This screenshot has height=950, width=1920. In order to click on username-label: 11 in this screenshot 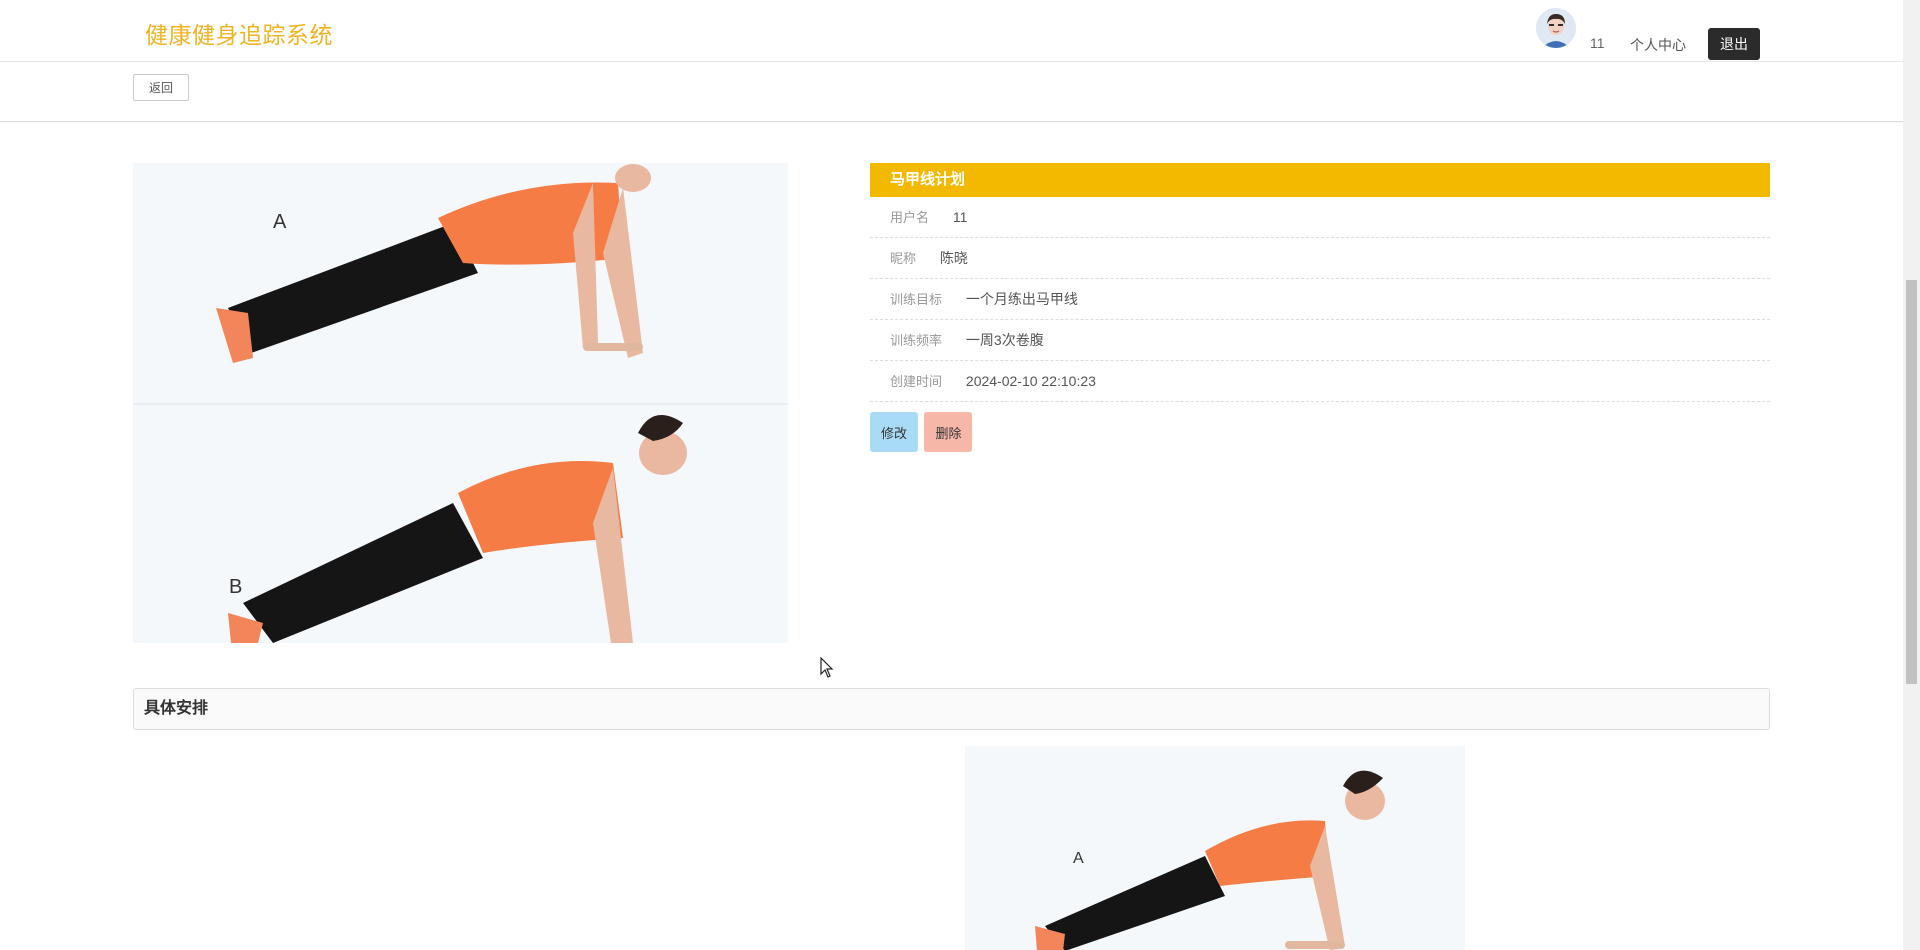, I will do `click(1597, 43)`.